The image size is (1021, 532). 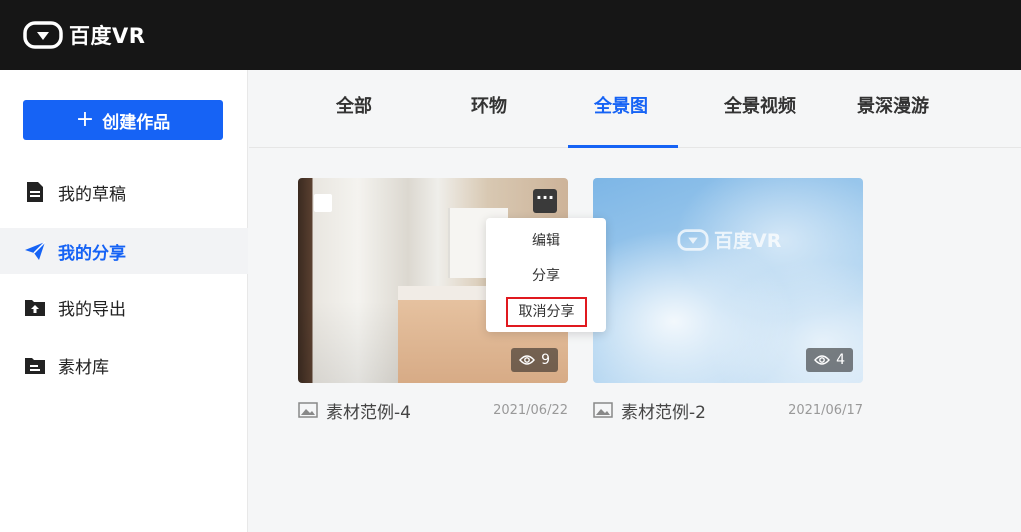 I want to click on card-meta: 素材范例-4 2021/06/22, so click(x=433, y=410).